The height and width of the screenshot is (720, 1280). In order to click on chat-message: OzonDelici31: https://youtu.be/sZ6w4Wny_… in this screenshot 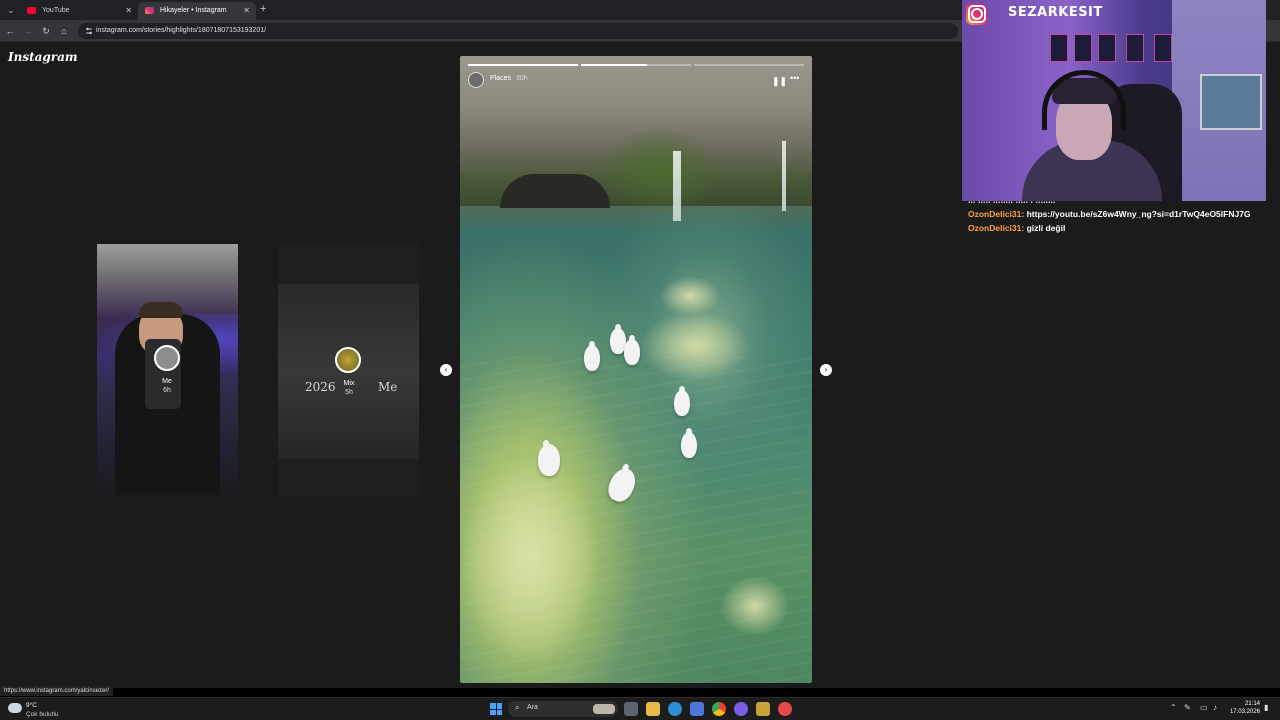, I will do `click(1118, 214)`.